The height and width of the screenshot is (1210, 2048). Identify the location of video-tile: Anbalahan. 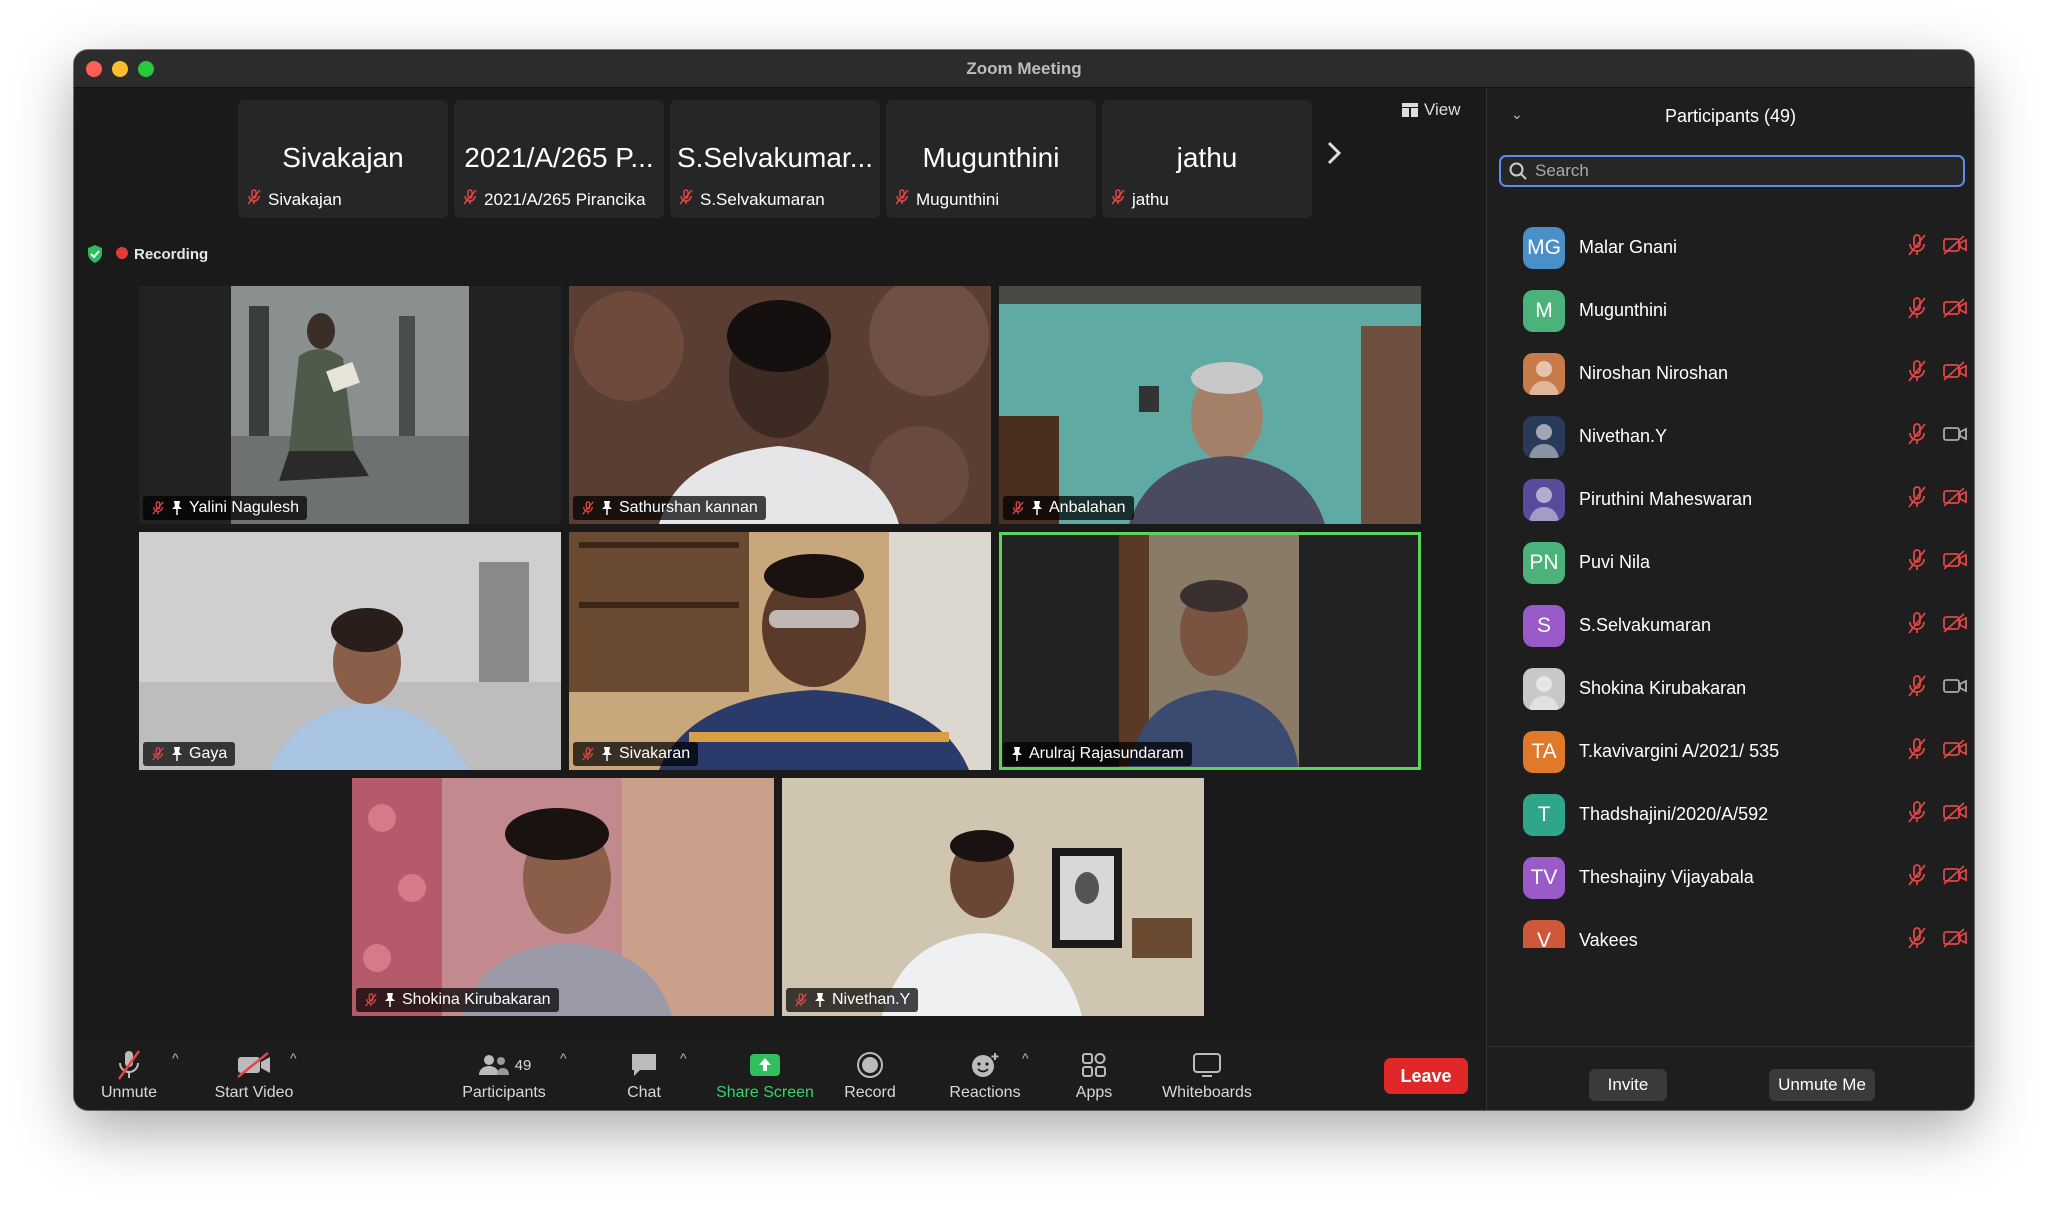
(1210, 405).